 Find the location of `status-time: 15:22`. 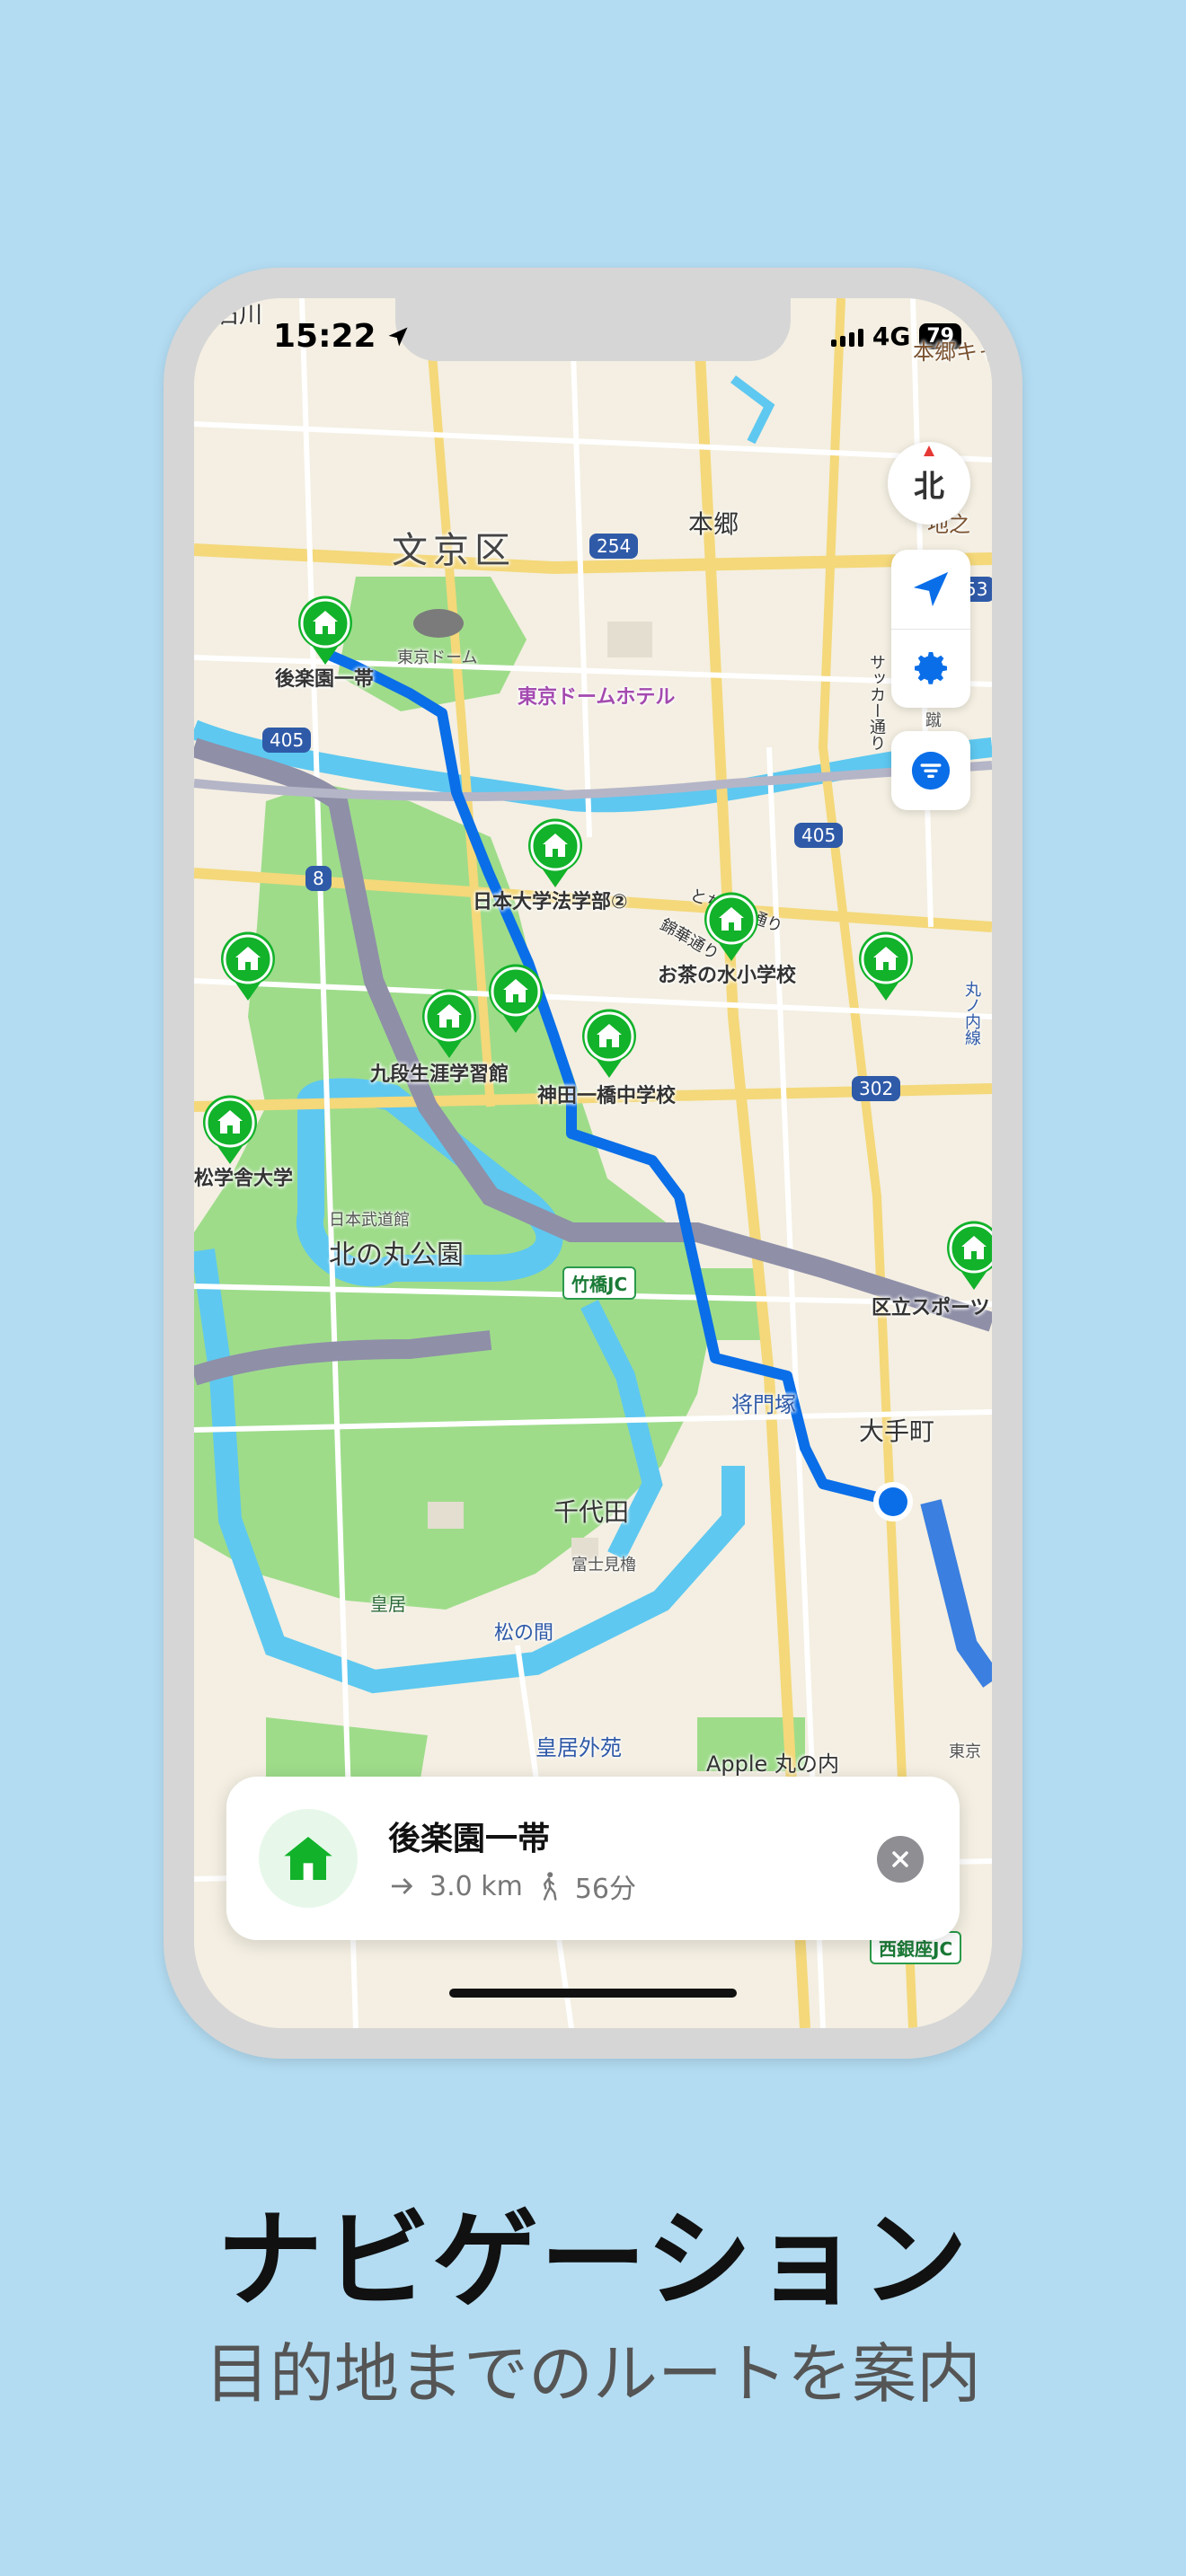

status-time: 15:22 is located at coordinates (342, 336).